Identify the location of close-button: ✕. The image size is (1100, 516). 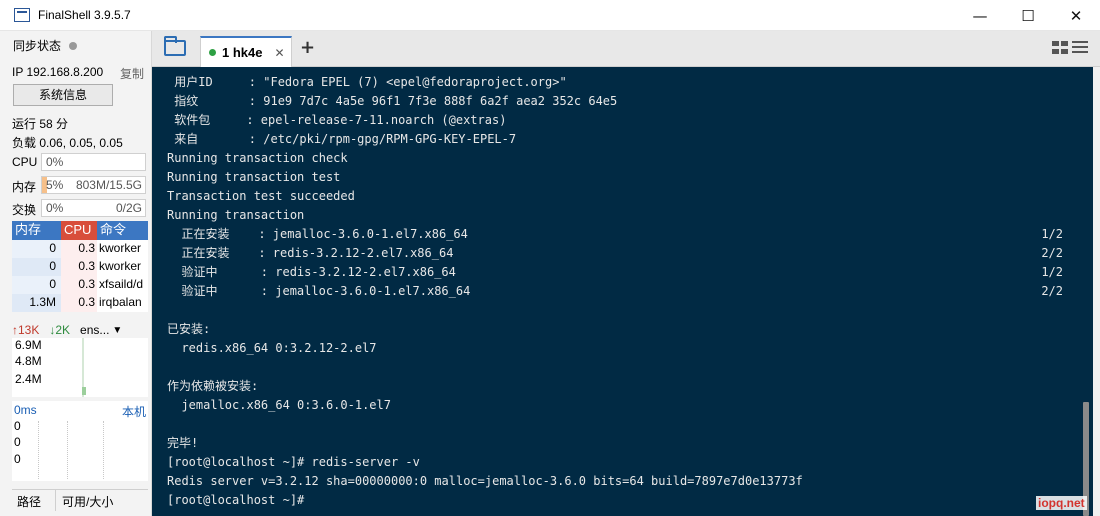
(1076, 15).